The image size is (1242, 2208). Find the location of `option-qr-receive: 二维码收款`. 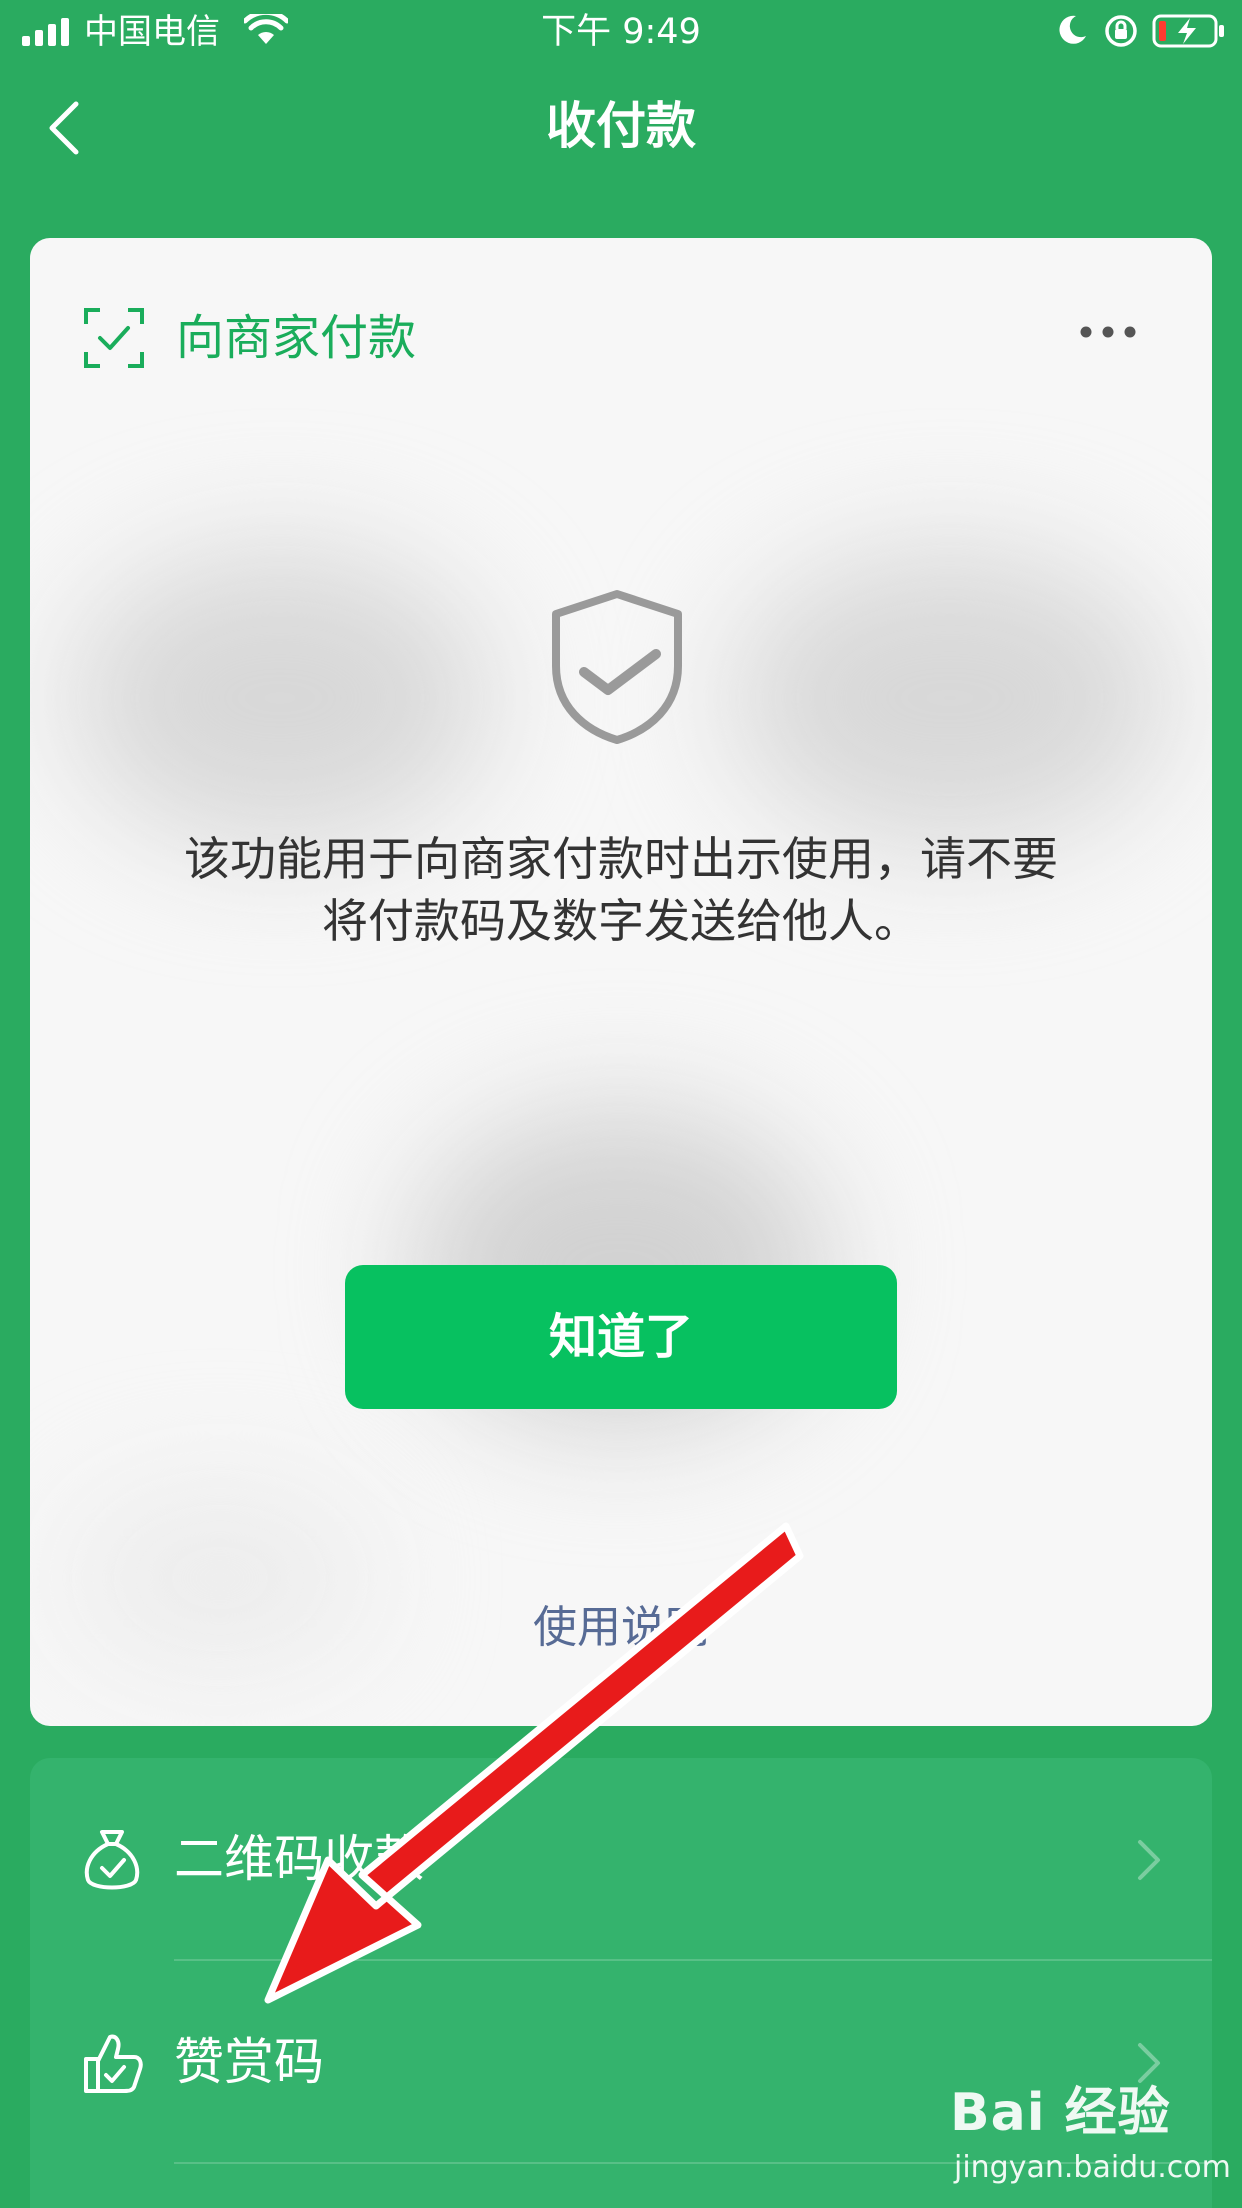

option-qr-receive: 二维码收款 is located at coordinates (621, 1859).